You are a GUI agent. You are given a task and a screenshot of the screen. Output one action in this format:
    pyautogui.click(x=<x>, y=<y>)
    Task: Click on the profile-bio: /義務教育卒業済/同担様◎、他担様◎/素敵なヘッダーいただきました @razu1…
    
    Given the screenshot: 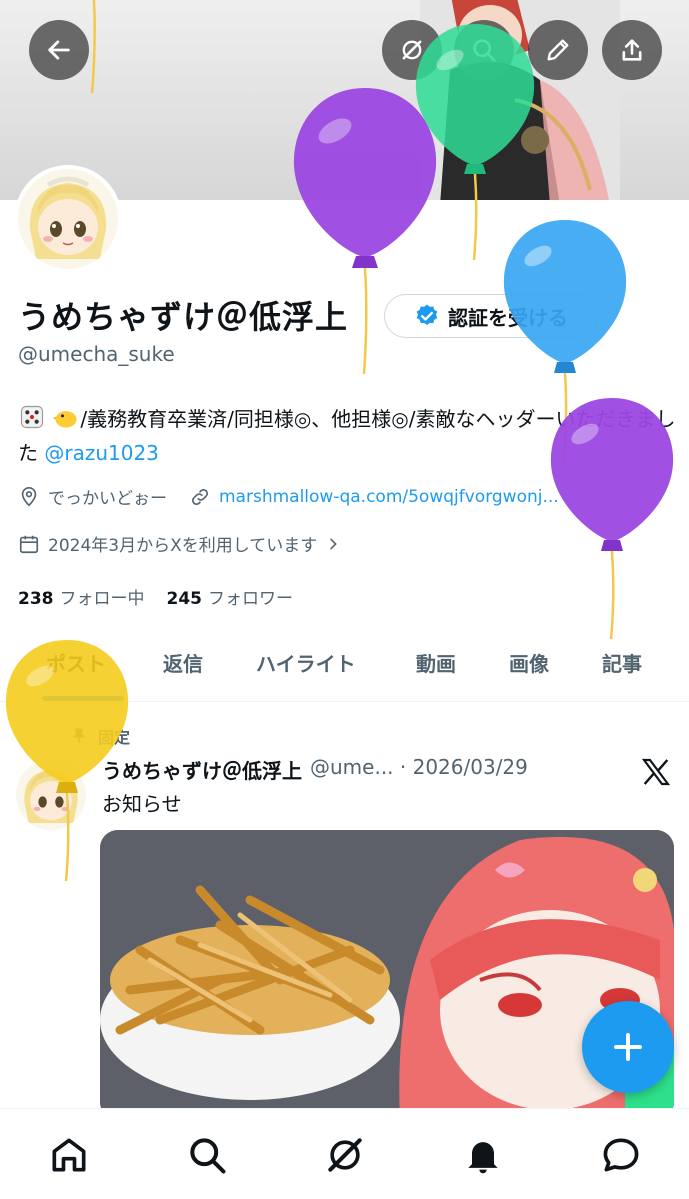 What is the action you would take?
    pyautogui.click(x=348, y=436)
    